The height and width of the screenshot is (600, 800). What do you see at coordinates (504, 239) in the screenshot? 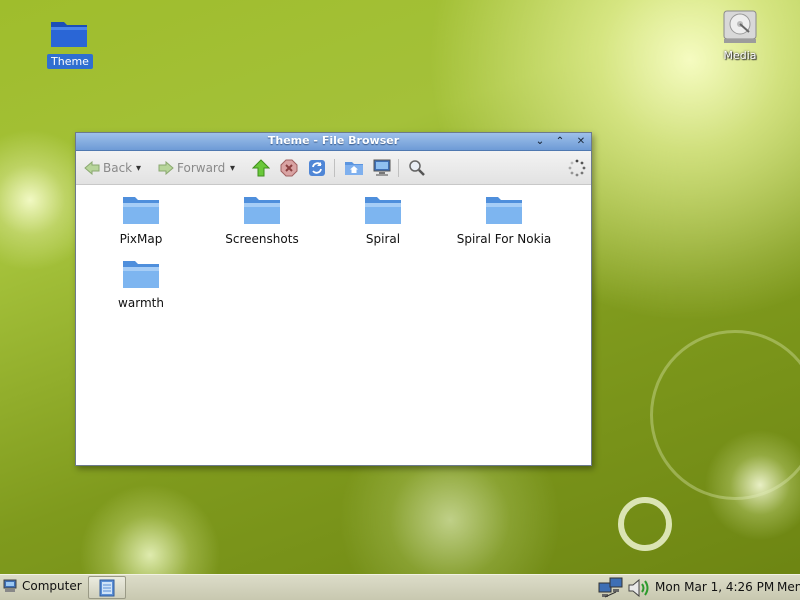
I see `folder-name: Spiral For Nokia` at bounding box center [504, 239].